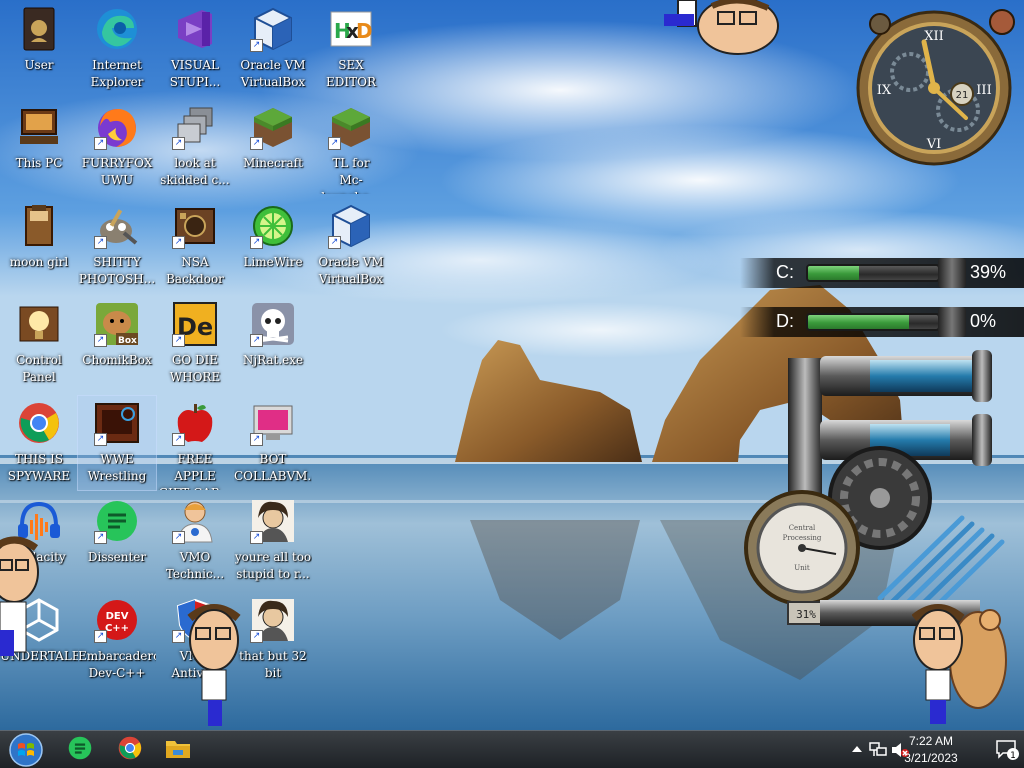 Image resolution: width=1024 pixels, height=768 pixels. I want to click on svg-text: IX, so click(884, 90).